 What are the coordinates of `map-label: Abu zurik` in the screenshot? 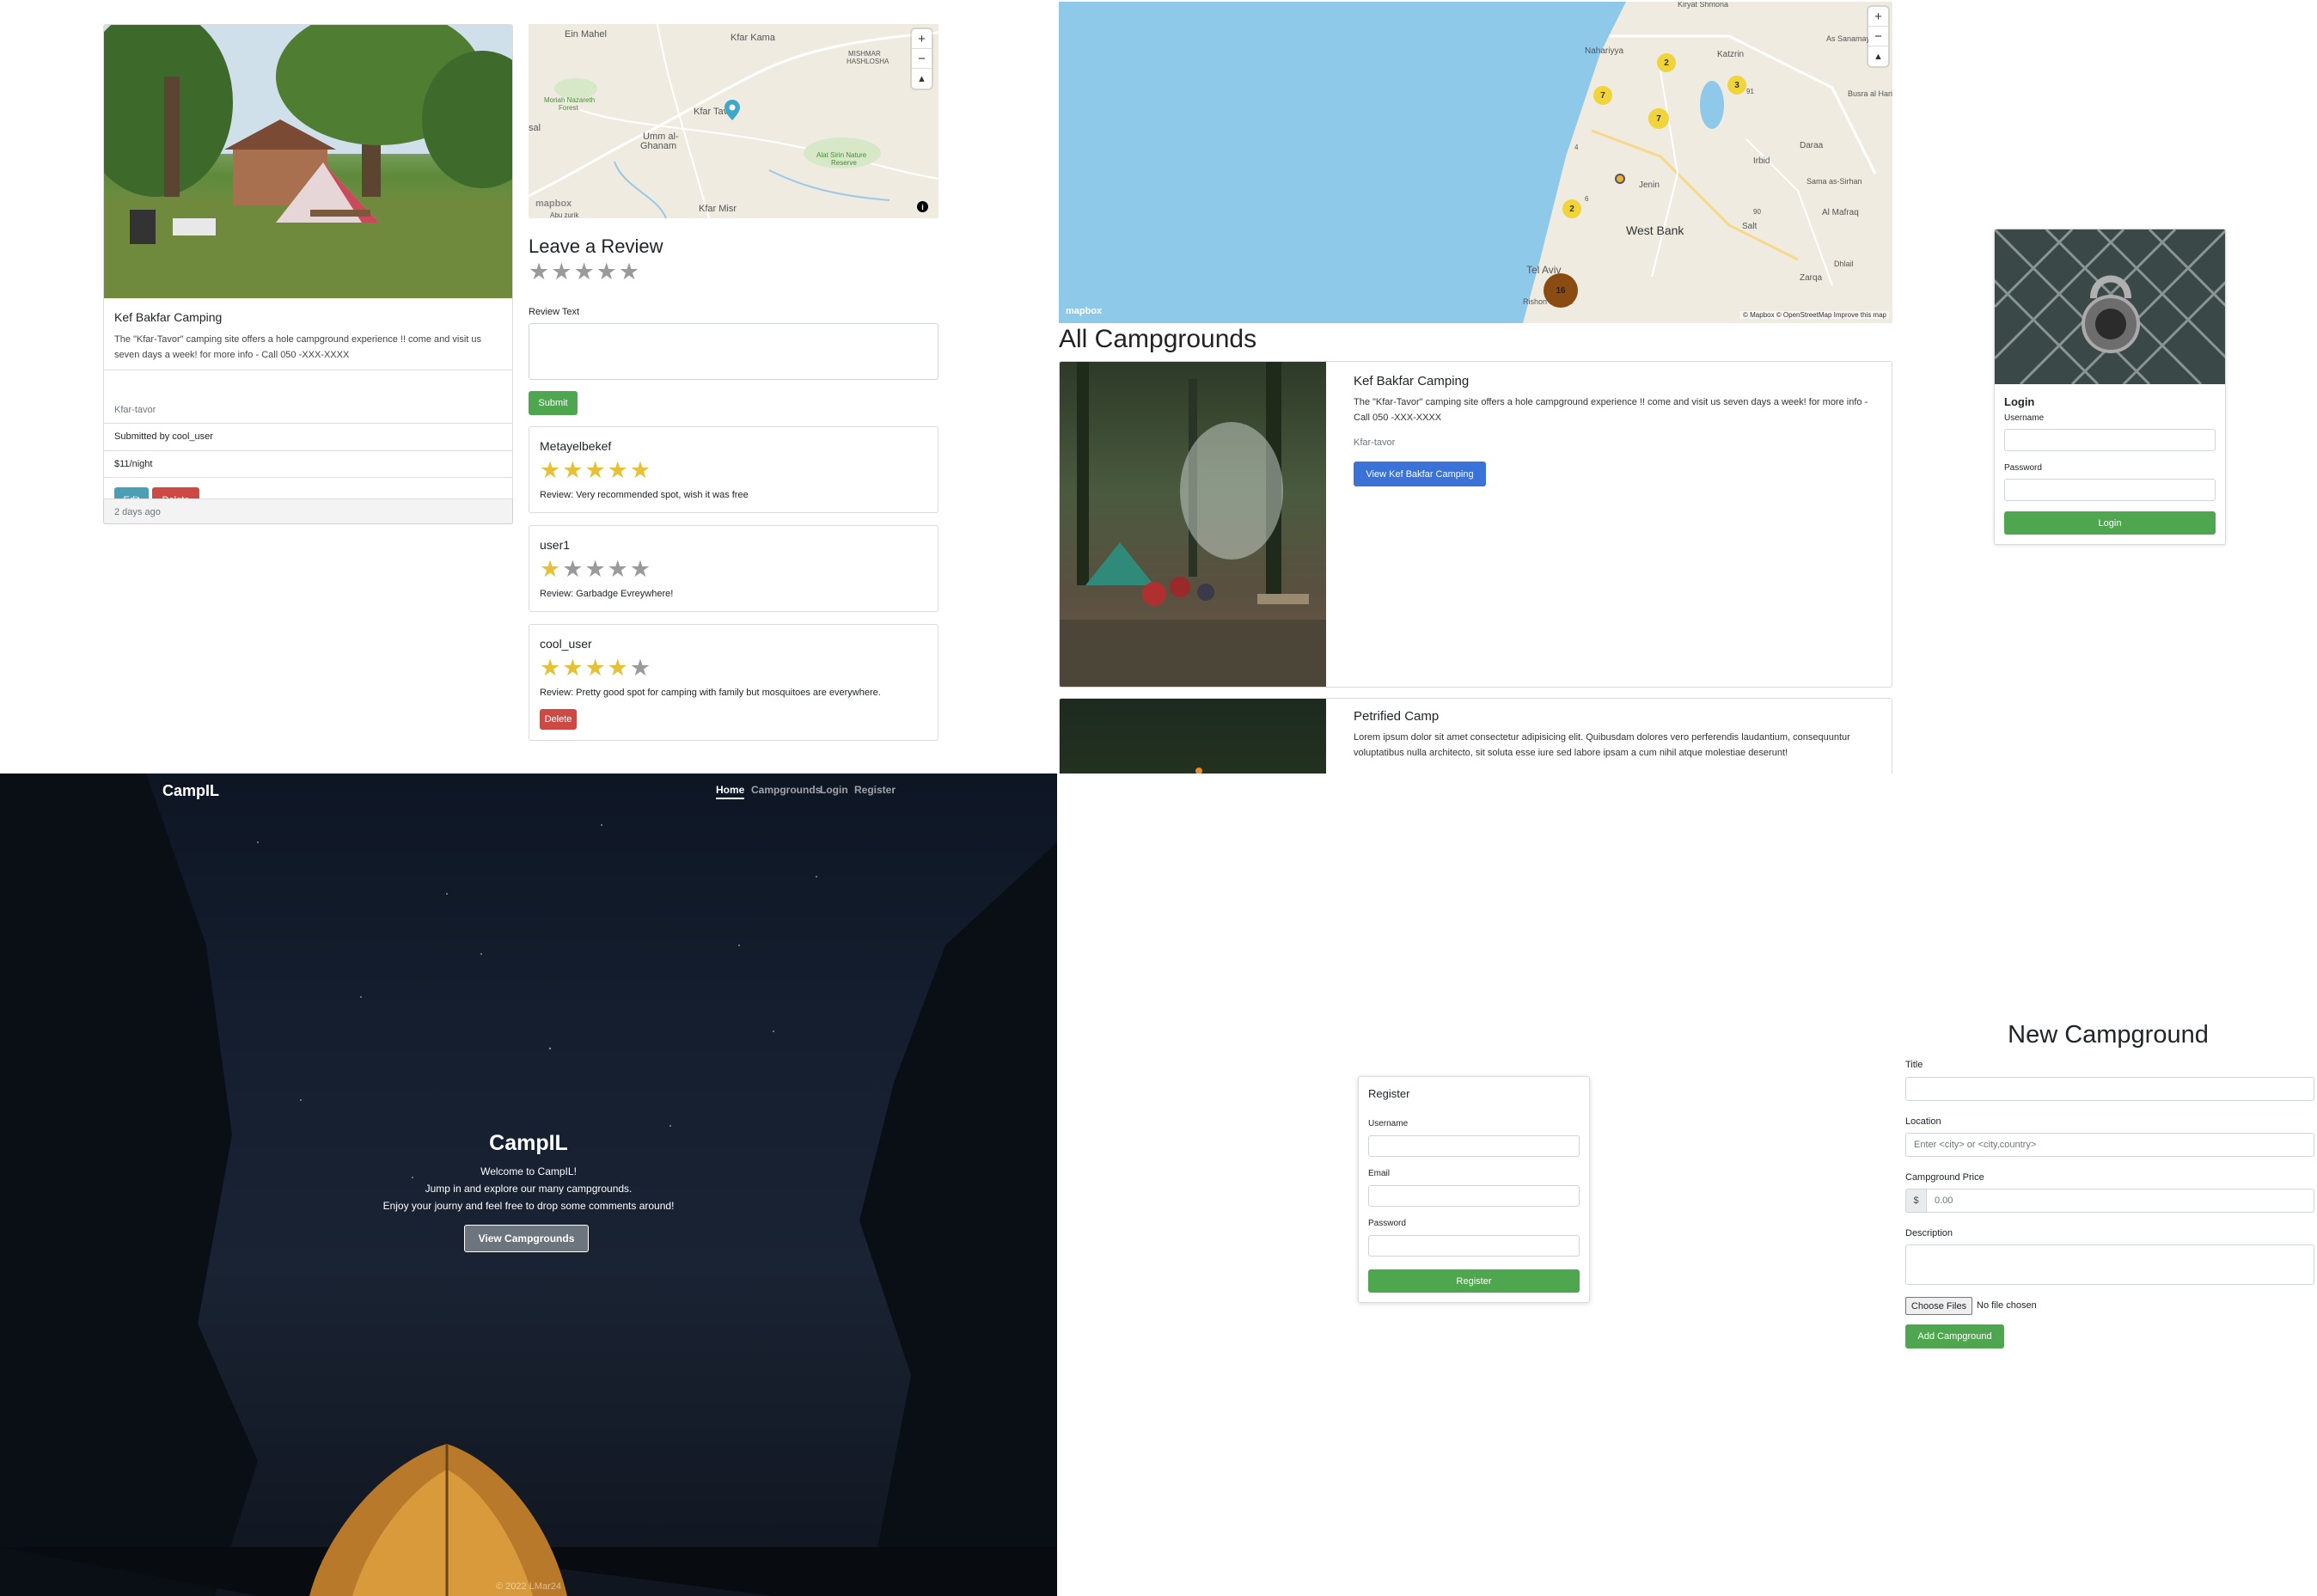 It's located at (564, 214).